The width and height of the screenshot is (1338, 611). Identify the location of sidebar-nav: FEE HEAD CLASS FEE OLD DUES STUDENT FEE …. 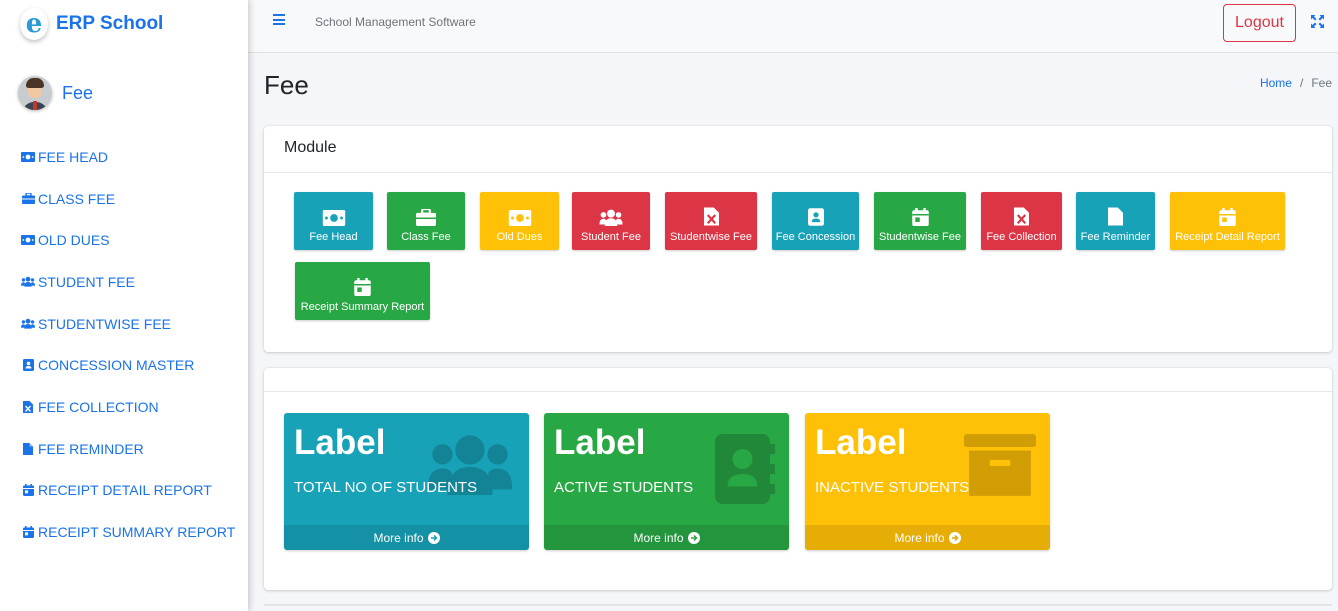
(124, 344).